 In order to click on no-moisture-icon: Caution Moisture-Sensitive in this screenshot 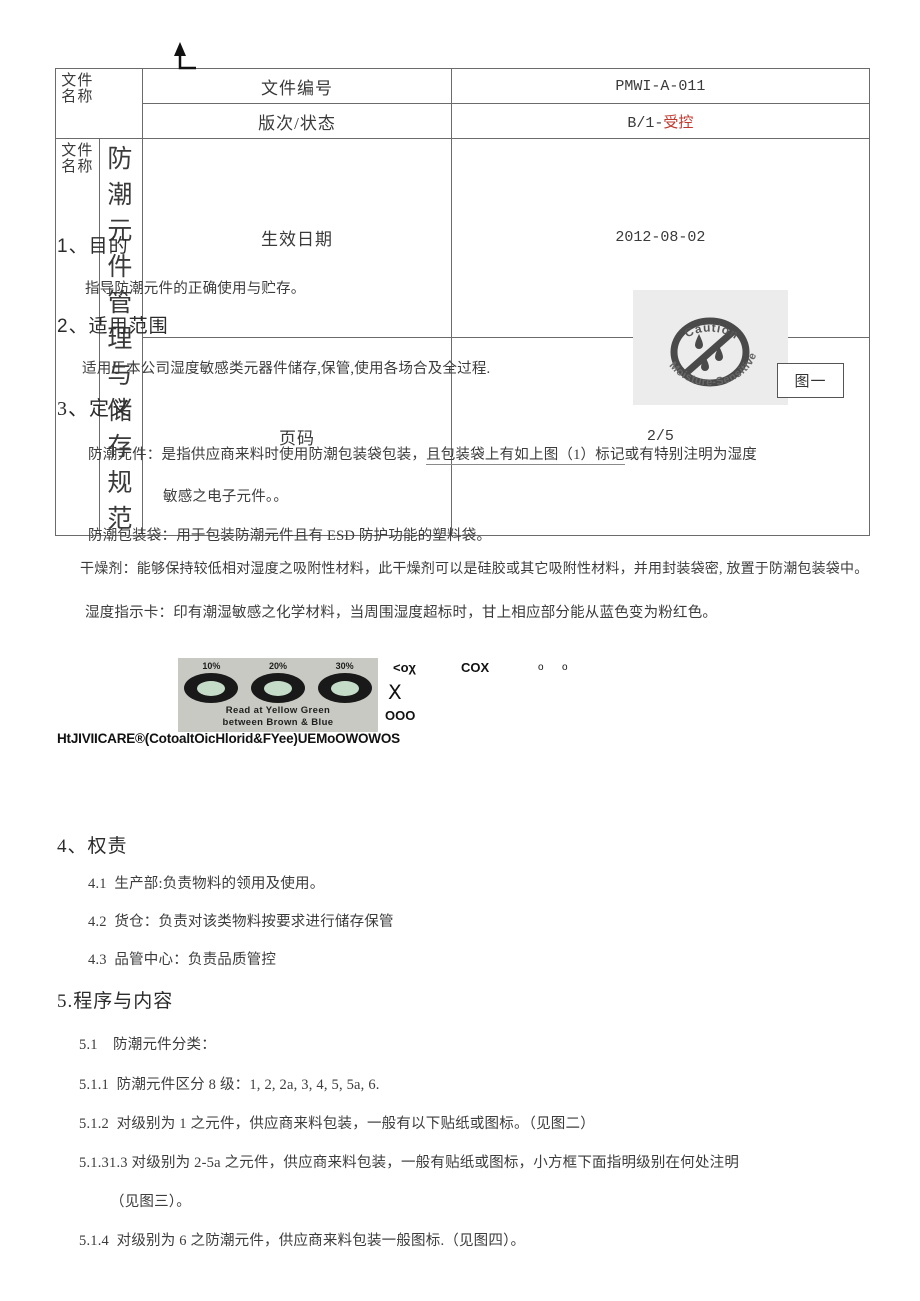, I will do `click(713, 353)`.